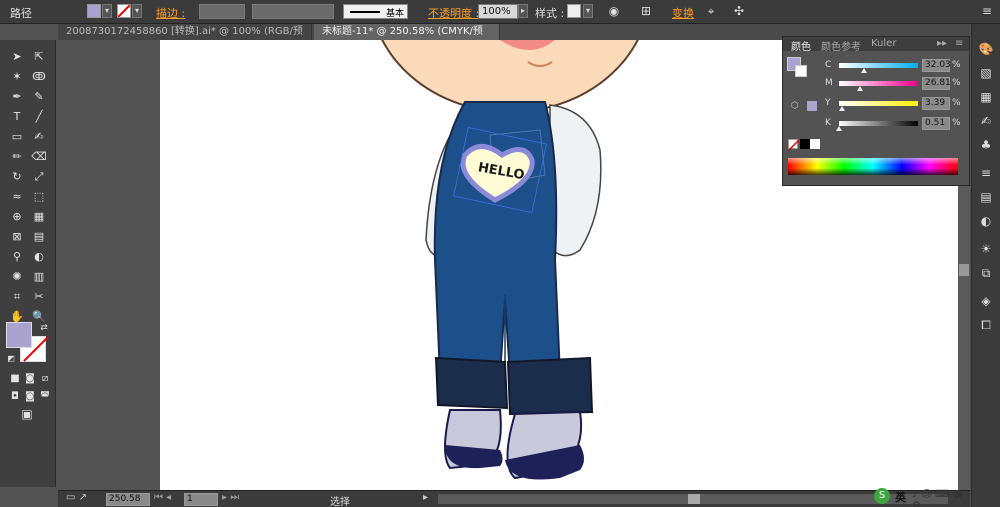 Image resolution: width=1000 pixels, height=507 pixels. What do you see at coordinates (683, 13) in the screenshot?
I see `transform-label: 变换` at bounding box center [683, 13].